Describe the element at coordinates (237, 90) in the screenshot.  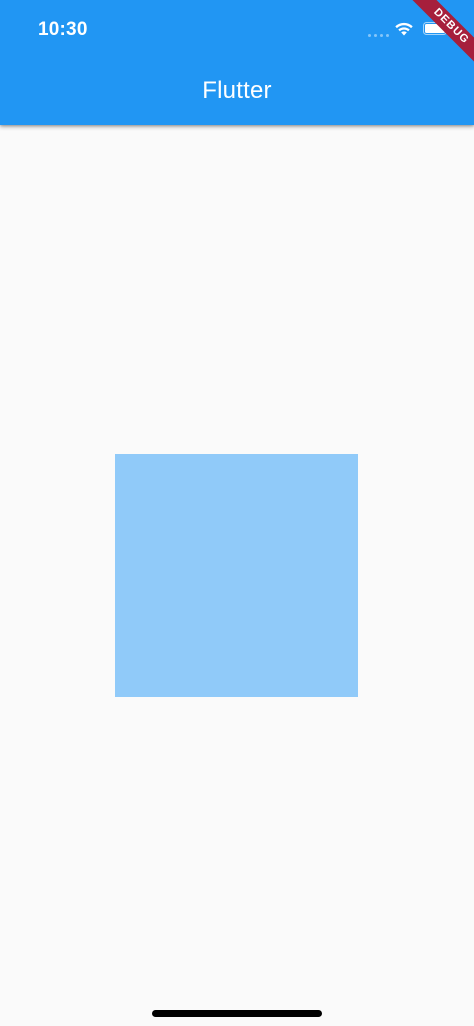
I see `app-bar-title: Flutter` at that location.